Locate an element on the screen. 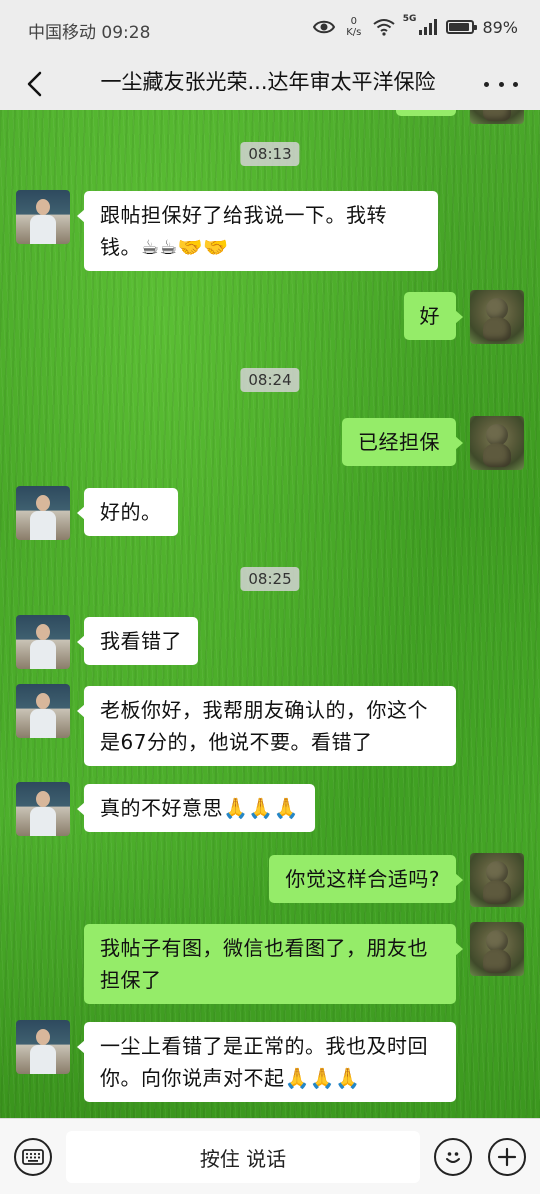 This screenshot has width=540, height=1194. message-bubble: 好的。 is located at coordinates (127, 512).